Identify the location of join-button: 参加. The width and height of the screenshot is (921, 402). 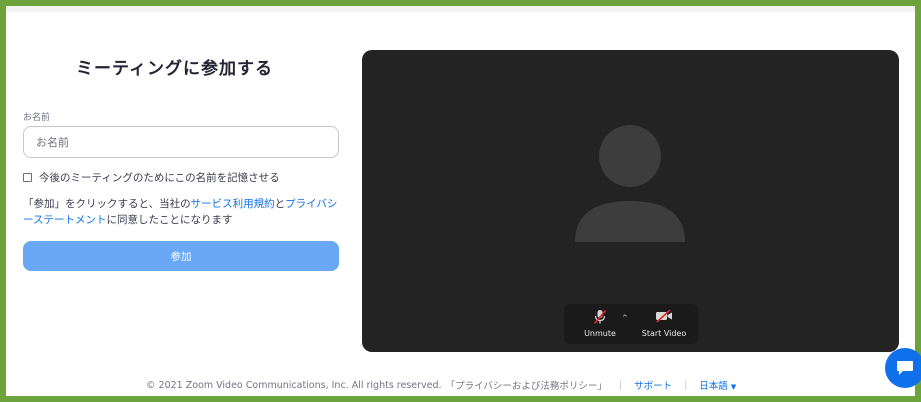
(181, 256).